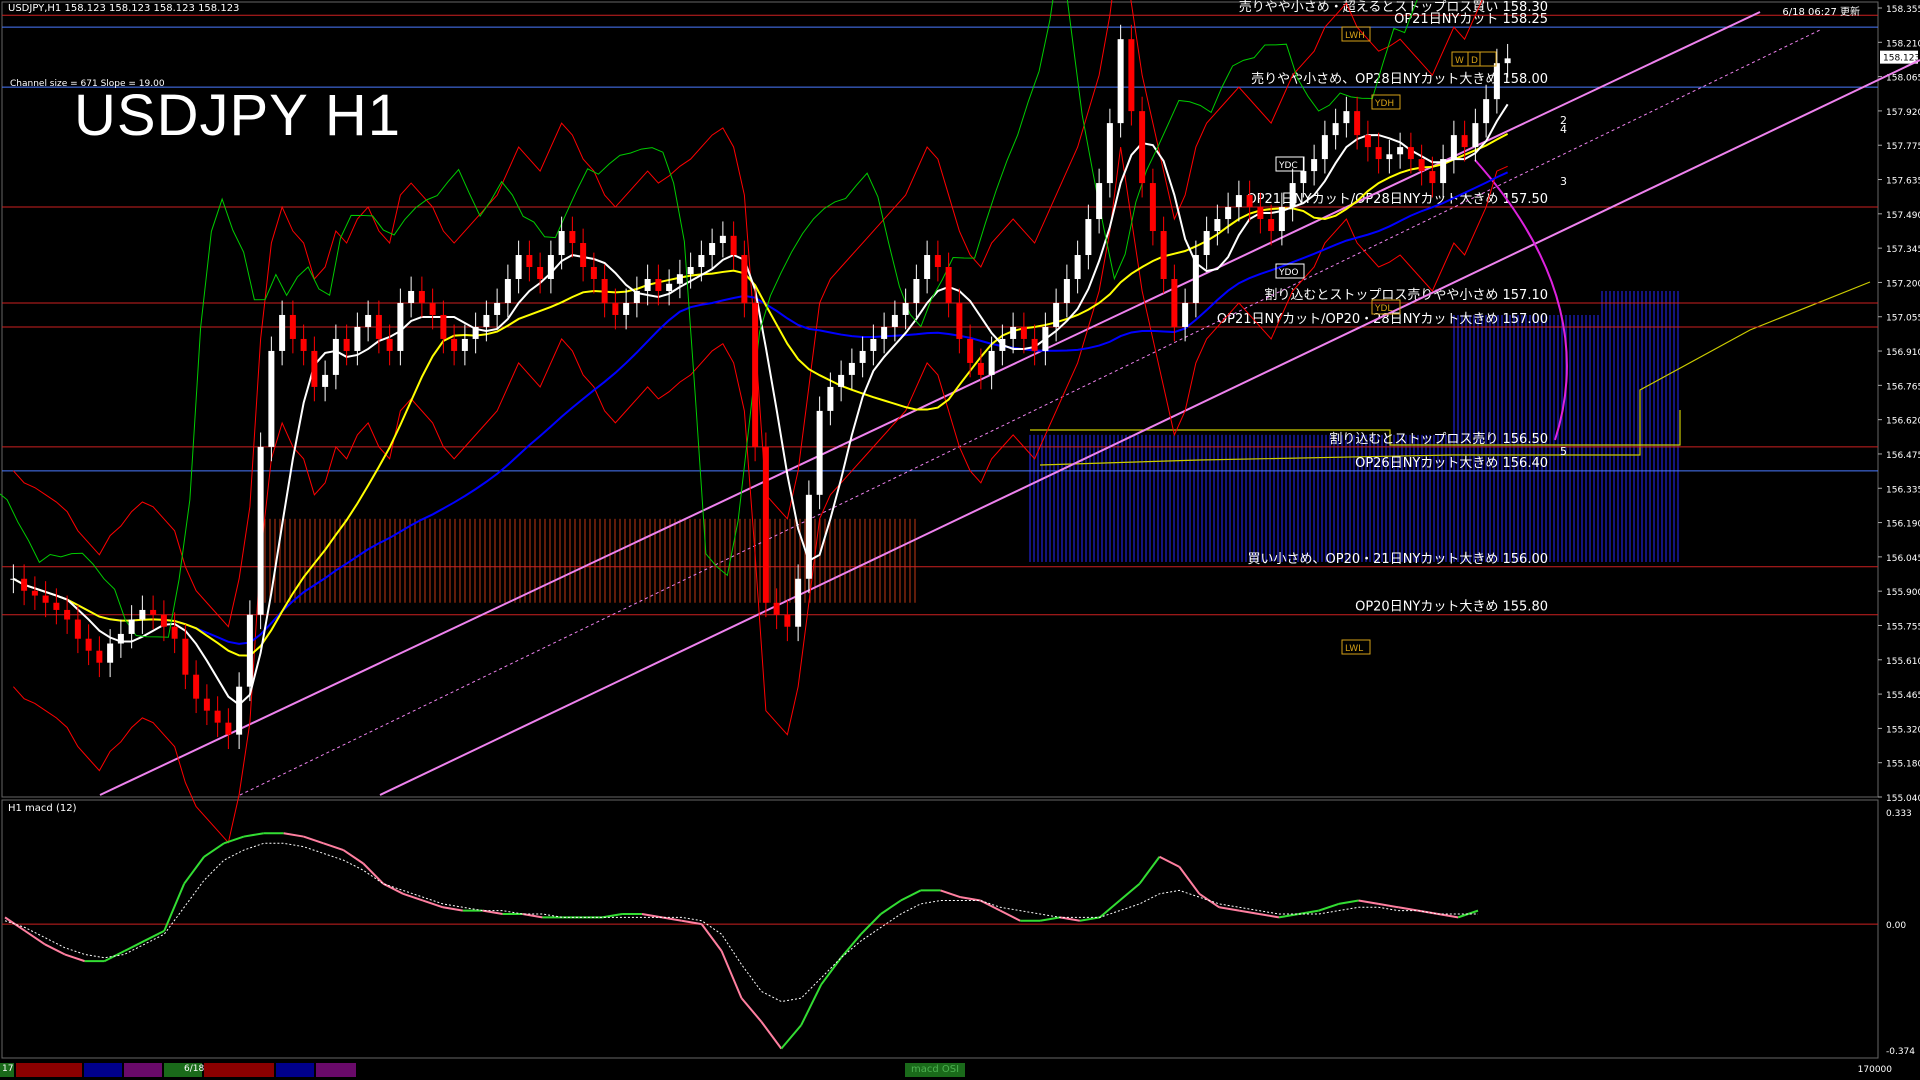  I want to click on y-tick-label: 157.775, so click(1903, 147).